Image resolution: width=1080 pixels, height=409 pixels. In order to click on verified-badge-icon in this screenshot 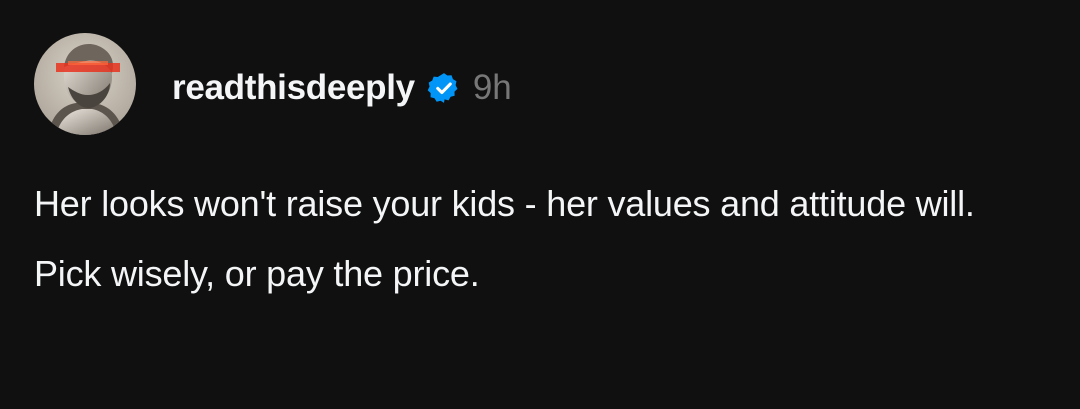, I will do `click(444, 88)`.